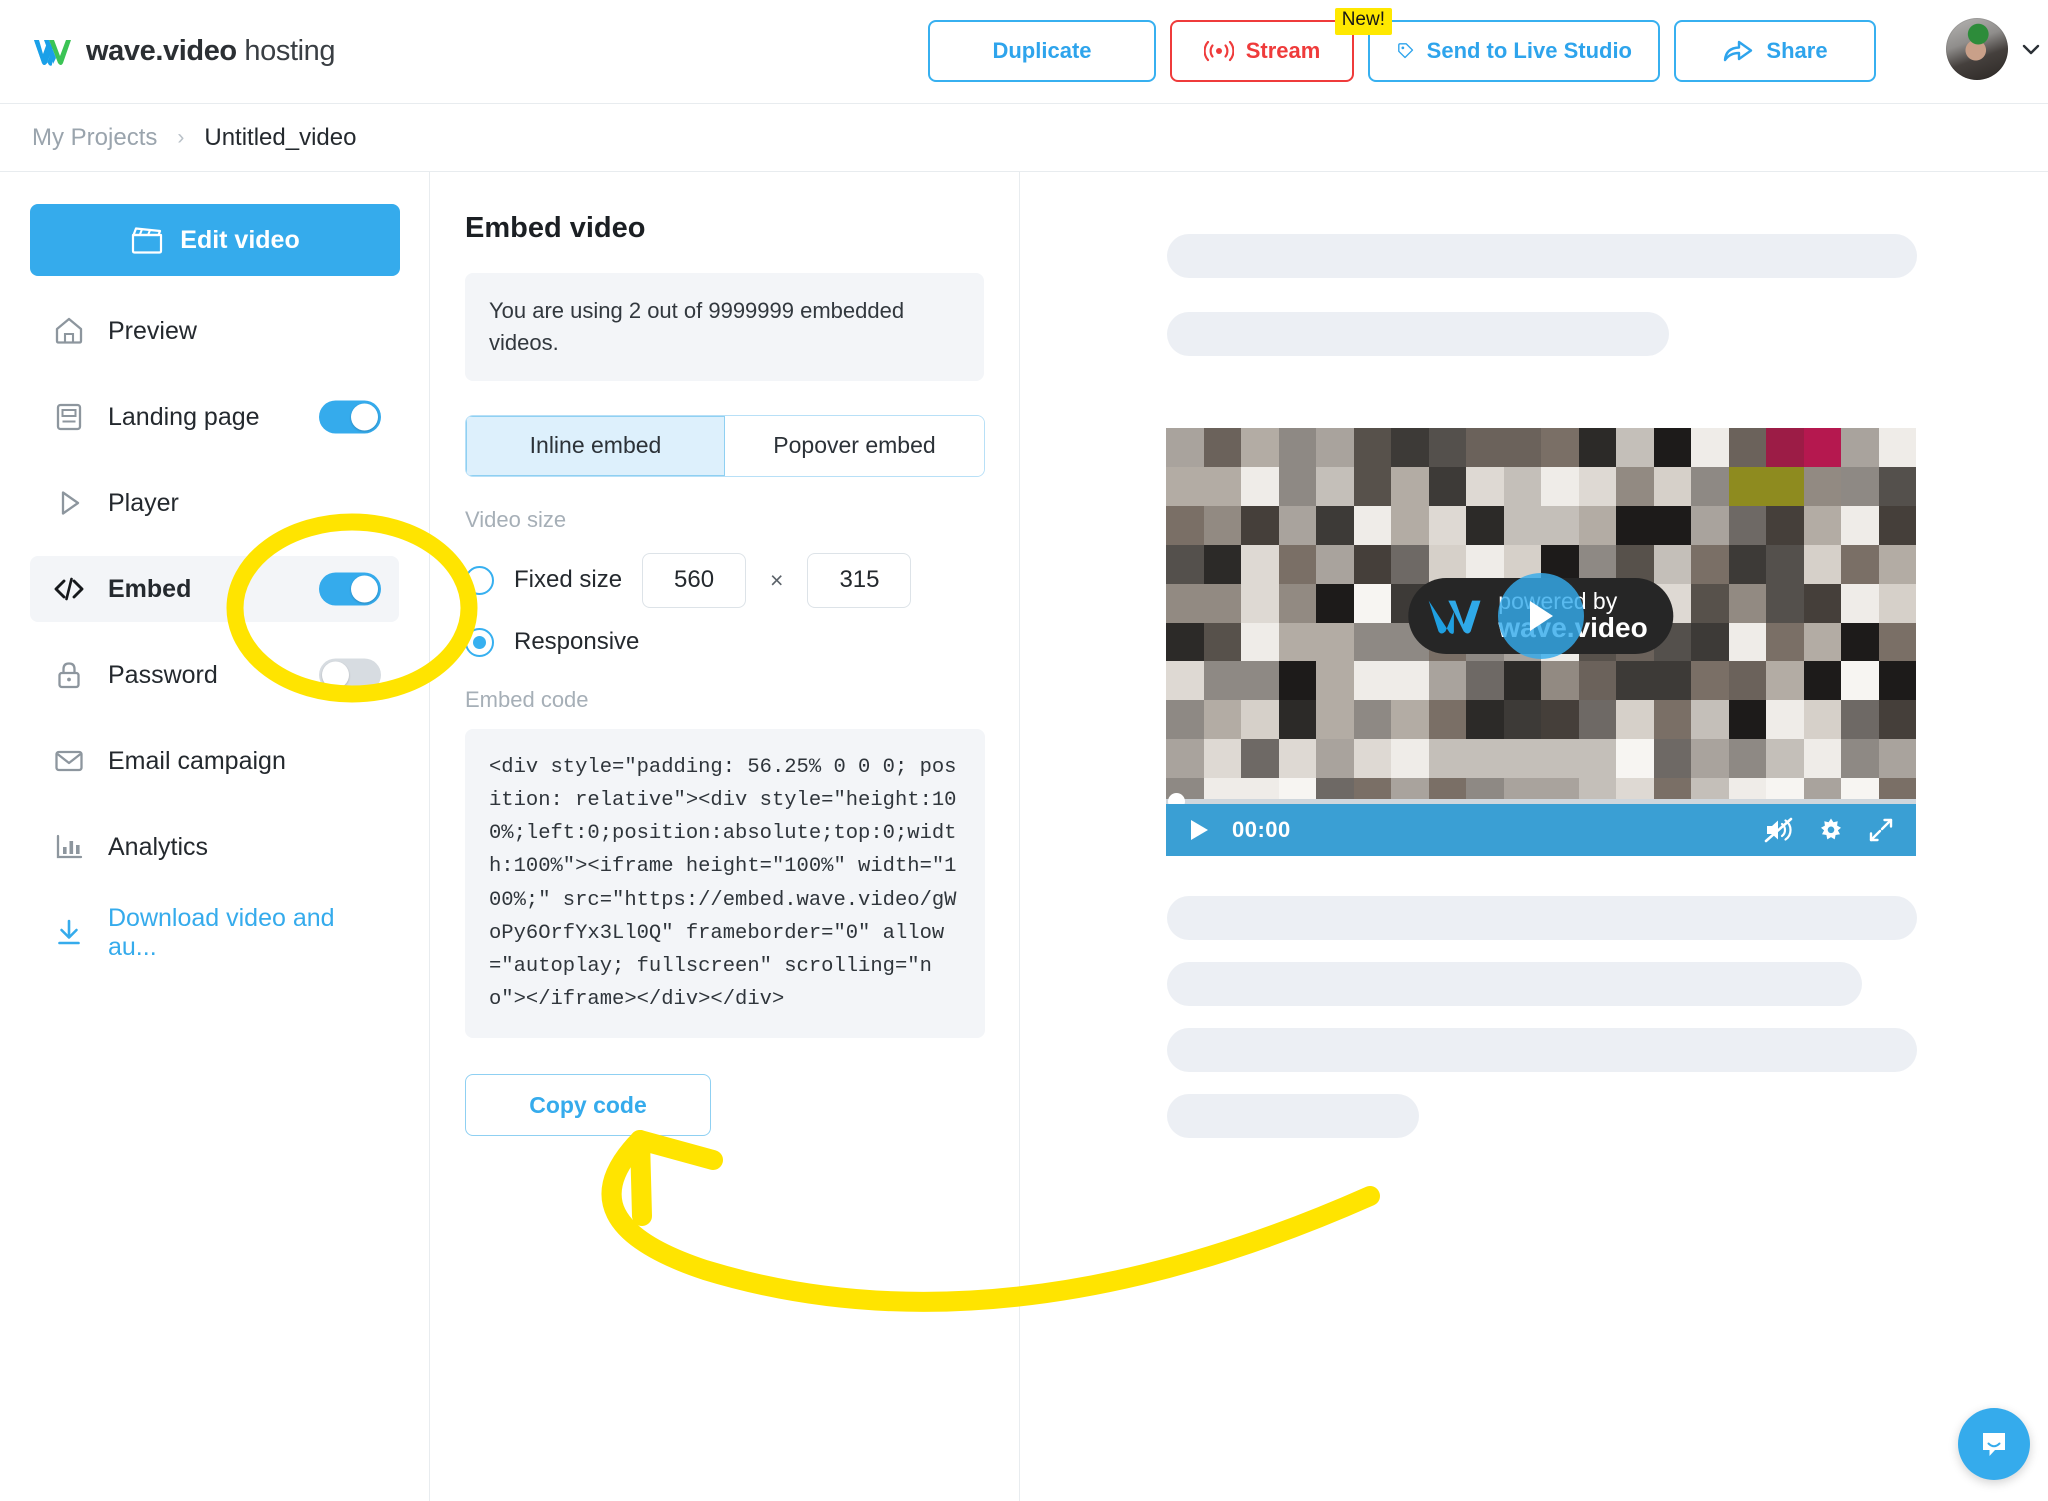  I want to click on embed-code-label: Embed code, so click(527, 699).